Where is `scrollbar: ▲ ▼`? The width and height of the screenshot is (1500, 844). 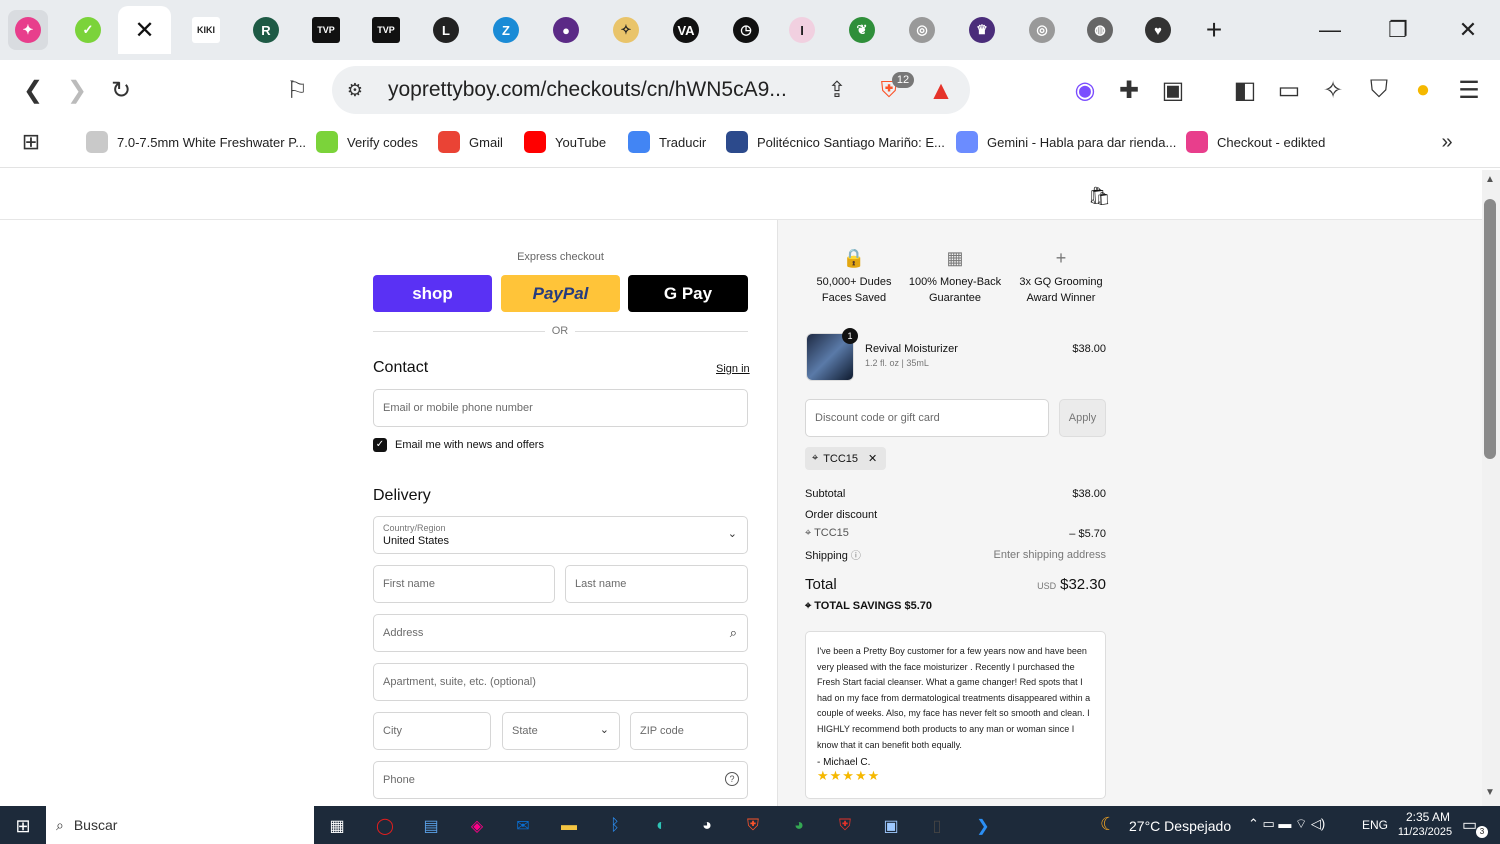 scrollbar: ▲ ▼ is located at coordinates (1491, 488).